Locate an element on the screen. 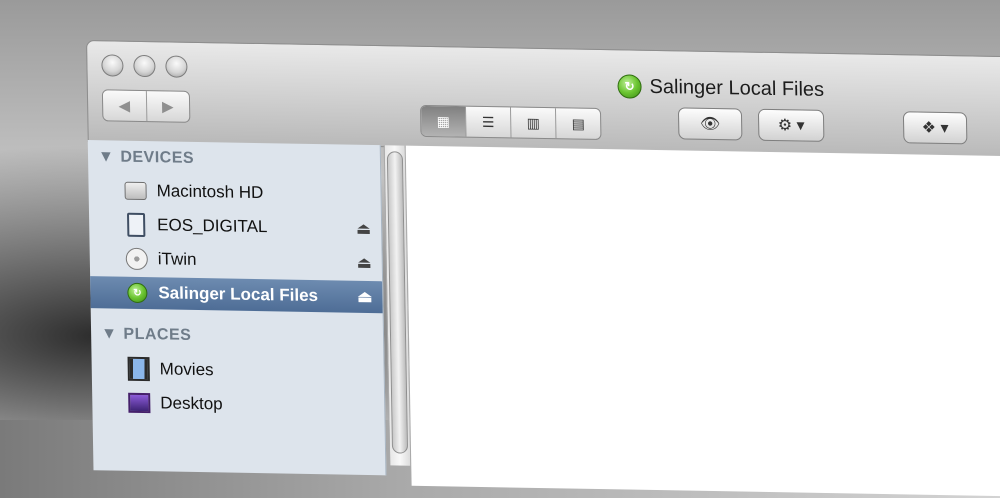 Image resolution: width=1000 pixels, height=498 pixels. sidebar-item-label: Movies is located at coordinates (186, 369).